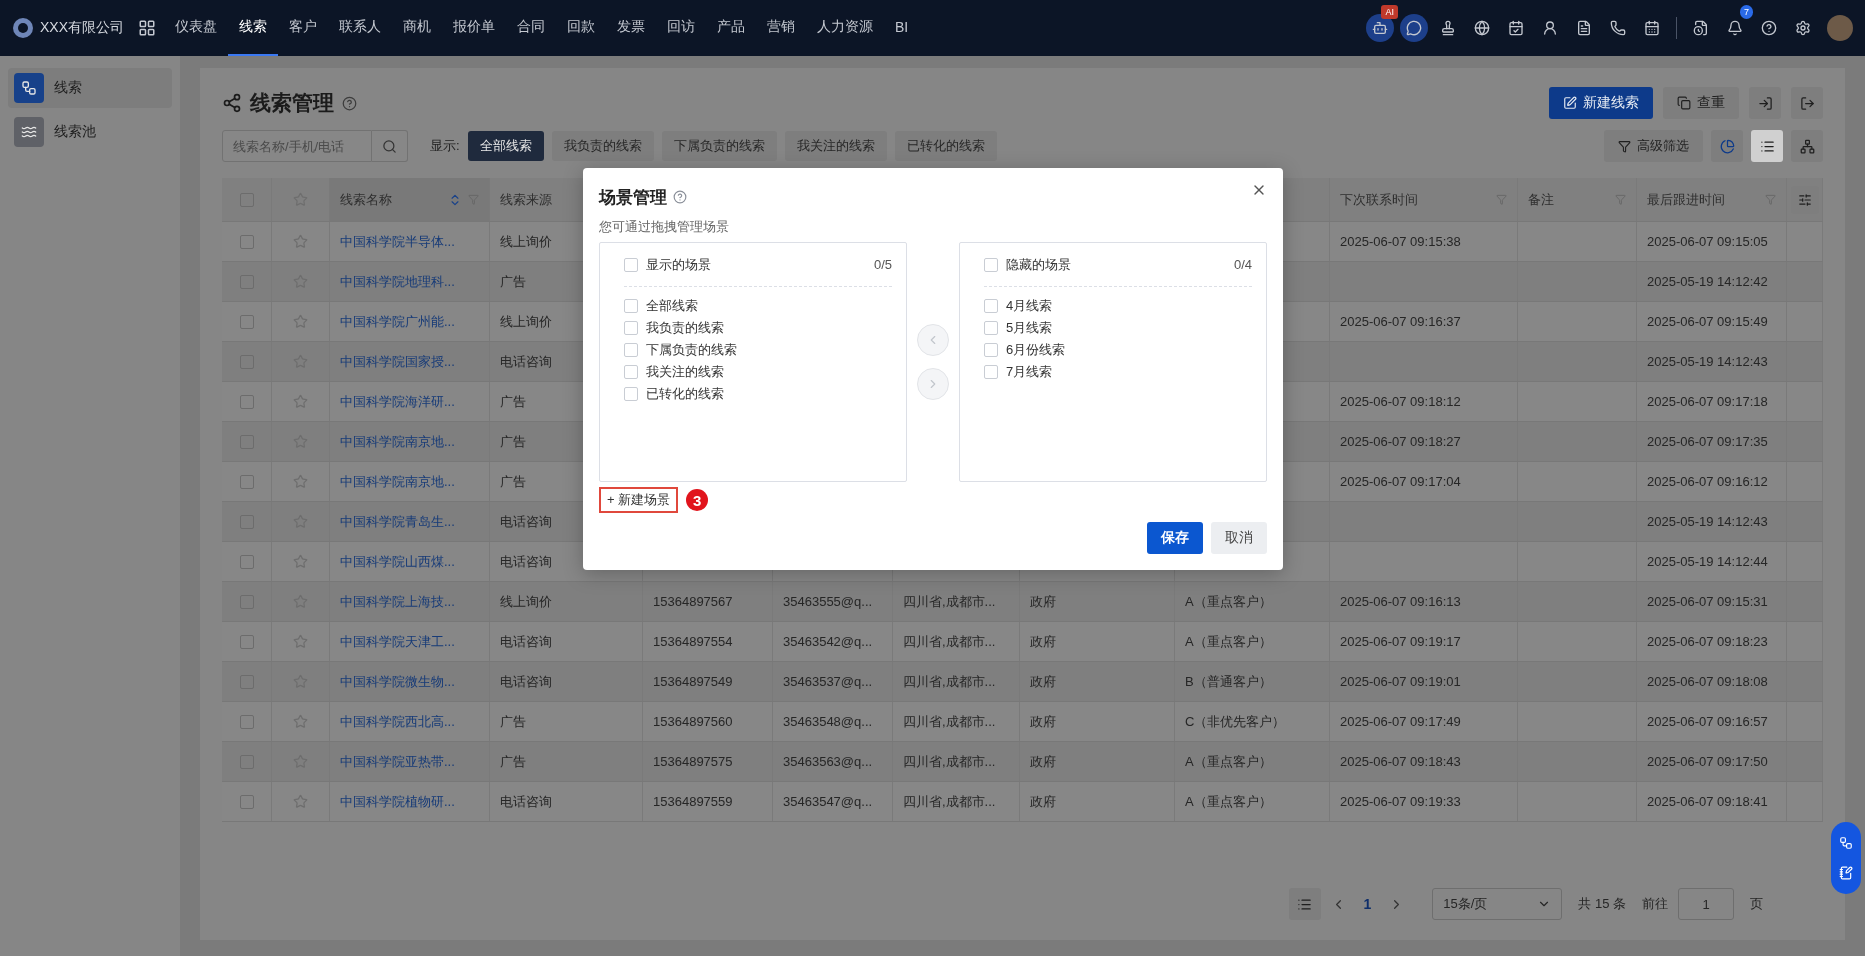  I want to click on new-scene-button: + 新建场景, so click(639, 500).